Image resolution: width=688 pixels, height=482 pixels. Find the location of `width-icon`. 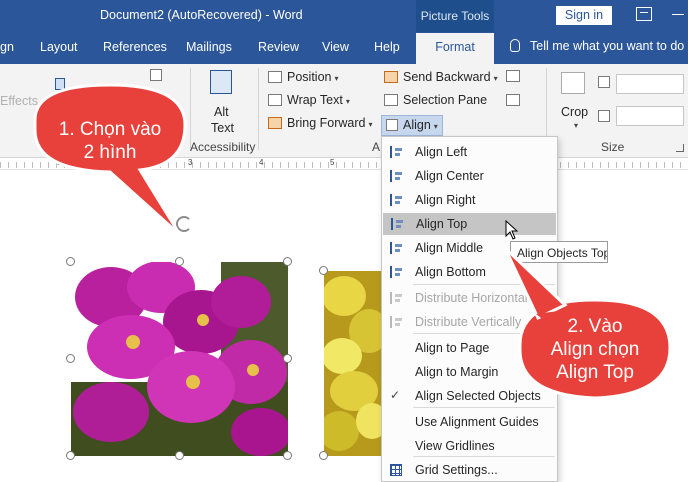

width-icon is located at coordinates (604, 116).